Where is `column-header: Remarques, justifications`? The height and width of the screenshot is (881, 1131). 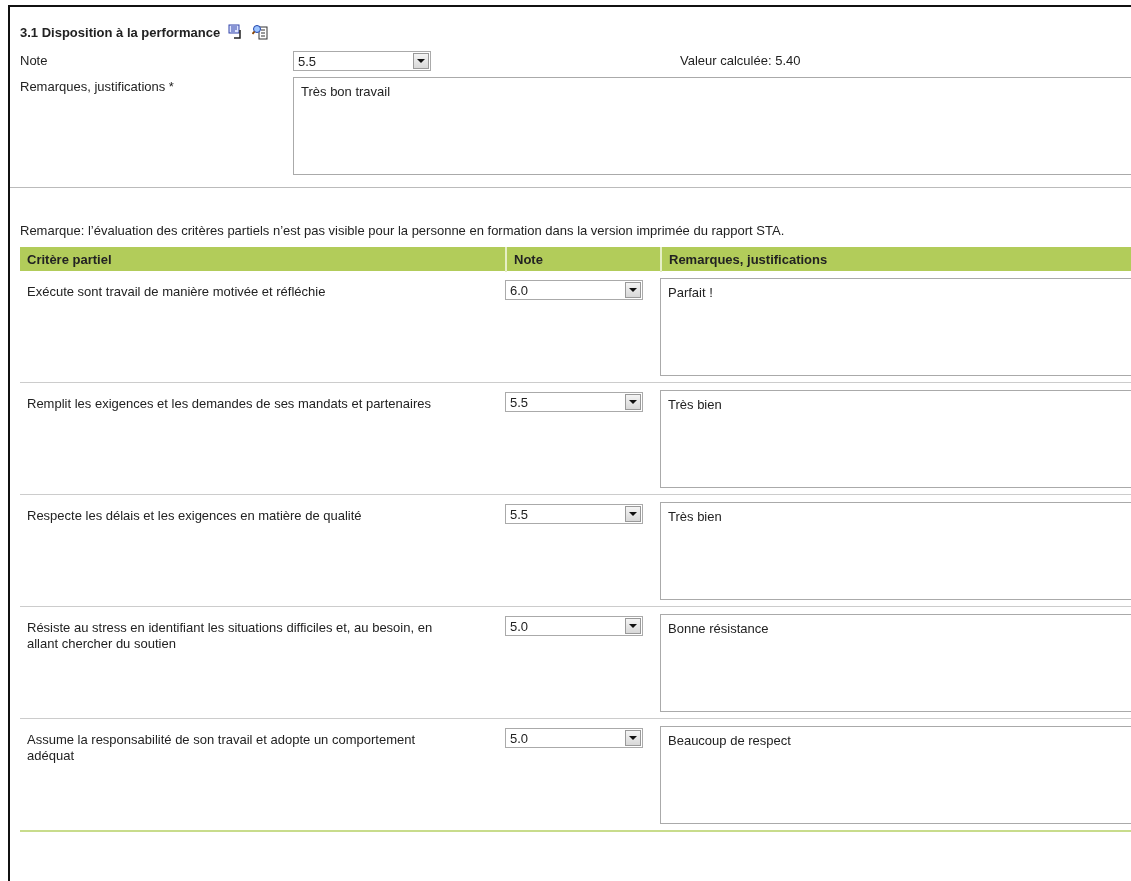 column-header: Remarques, justifications is located at coordinates (895, 259).